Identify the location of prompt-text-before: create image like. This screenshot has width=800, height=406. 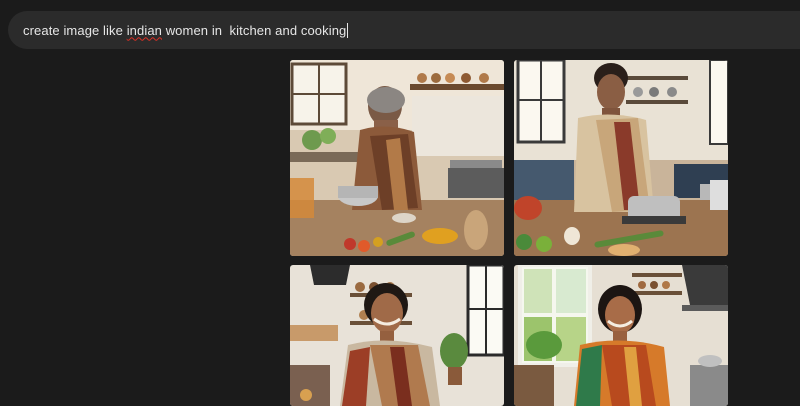
(75, 30).